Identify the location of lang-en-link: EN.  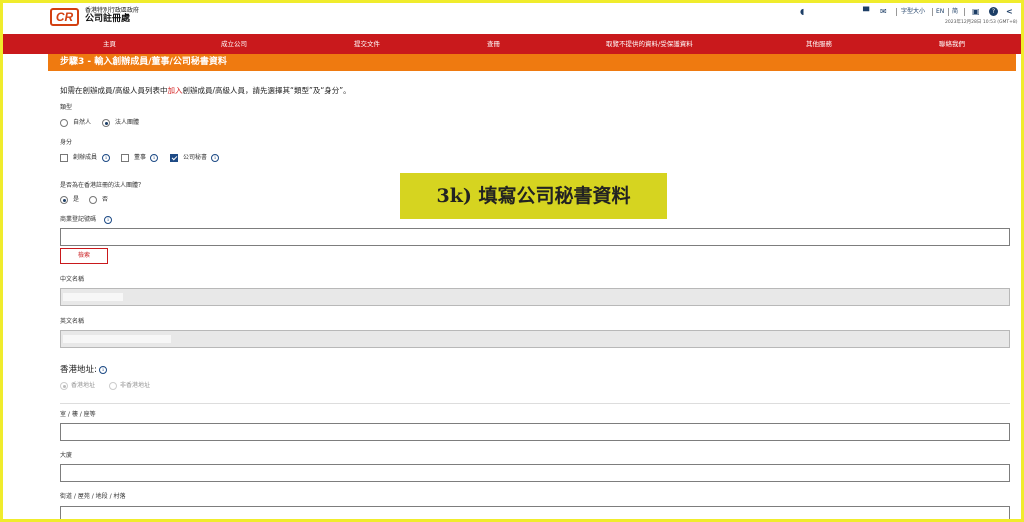
(940, 12).